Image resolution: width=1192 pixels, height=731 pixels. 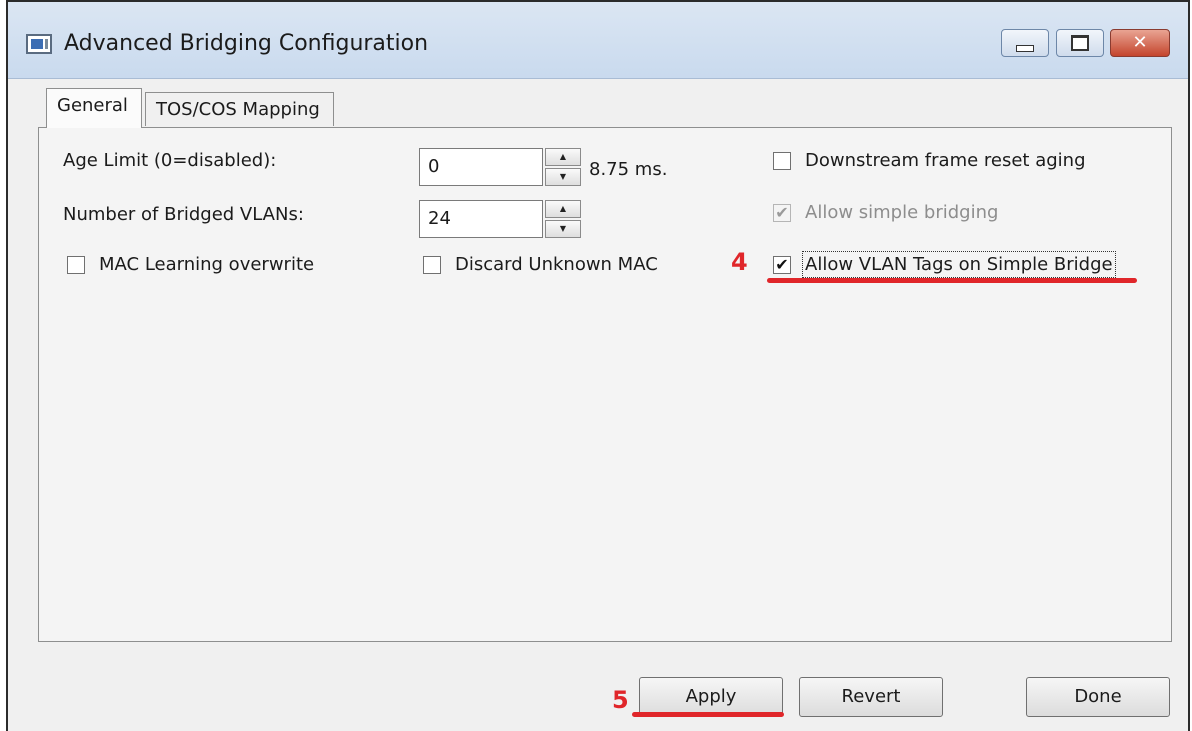 What do you see at coordinates (945, 160) in the screenshot?
I see `downstream-frame-reset-aging-label: Downstream frame reset aging` at bounding box center [945, 160].